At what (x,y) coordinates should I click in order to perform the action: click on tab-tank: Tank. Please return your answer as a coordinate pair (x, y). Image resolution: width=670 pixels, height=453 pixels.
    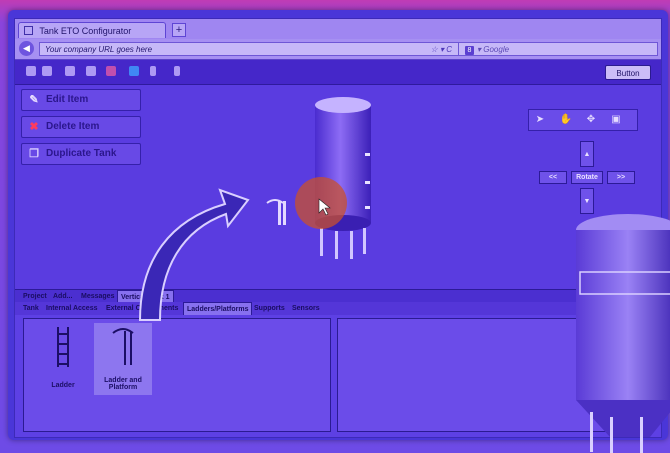
    Looking at the image, I should click on (31, 308).